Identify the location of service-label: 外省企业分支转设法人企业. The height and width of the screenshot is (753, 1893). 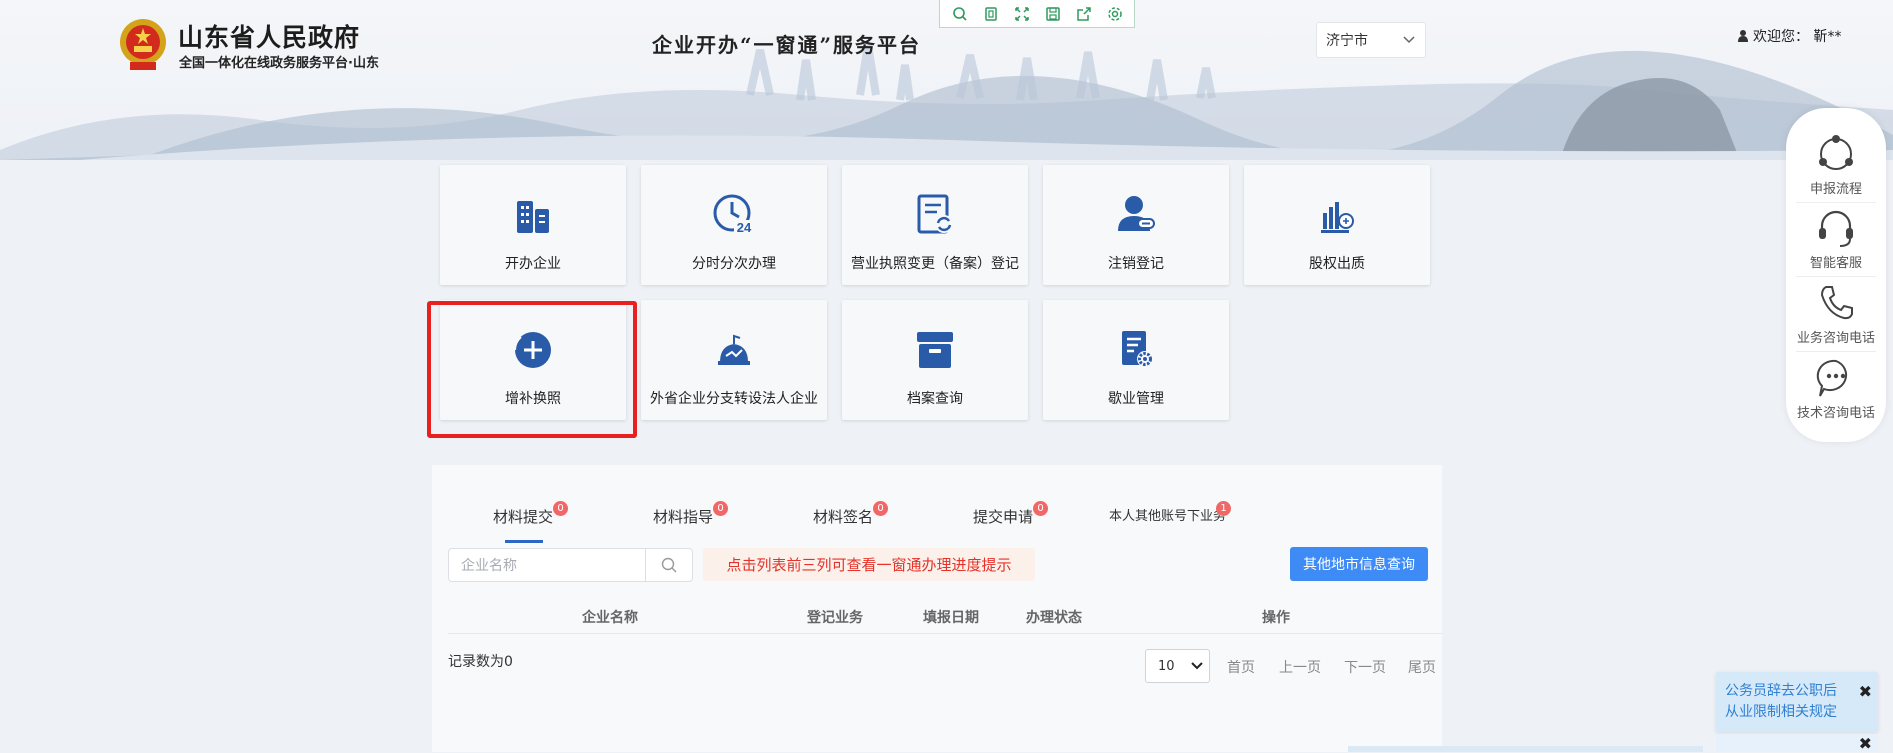
(734, 399).